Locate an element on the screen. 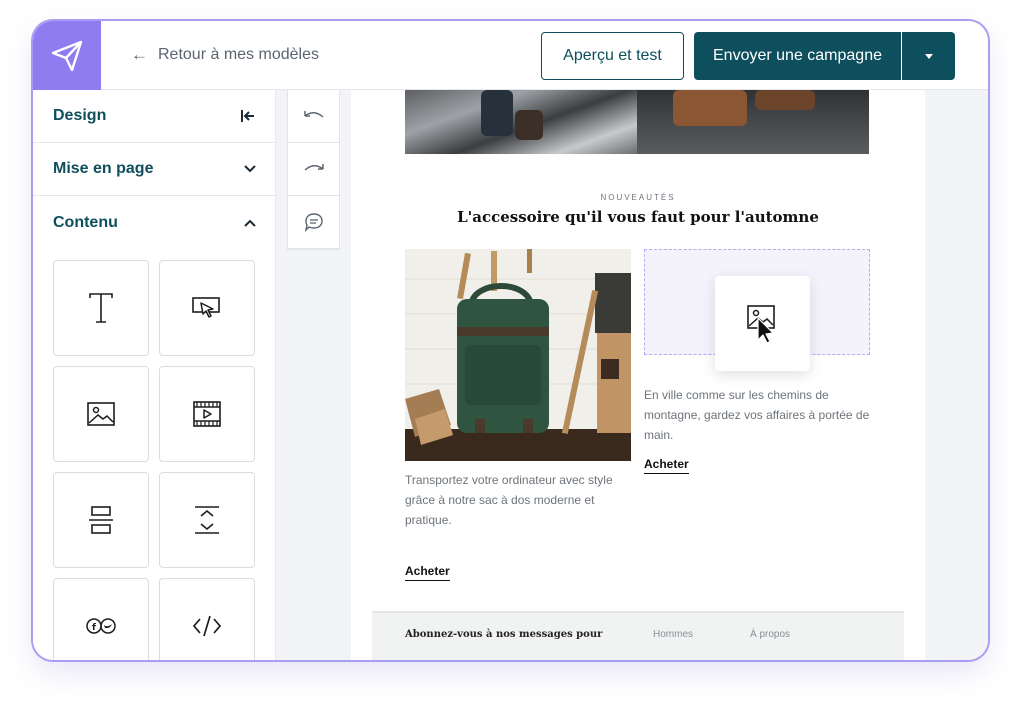 The width and height of the screenshot is (1023, 705). redo-button is located at coordinates (313, 169).